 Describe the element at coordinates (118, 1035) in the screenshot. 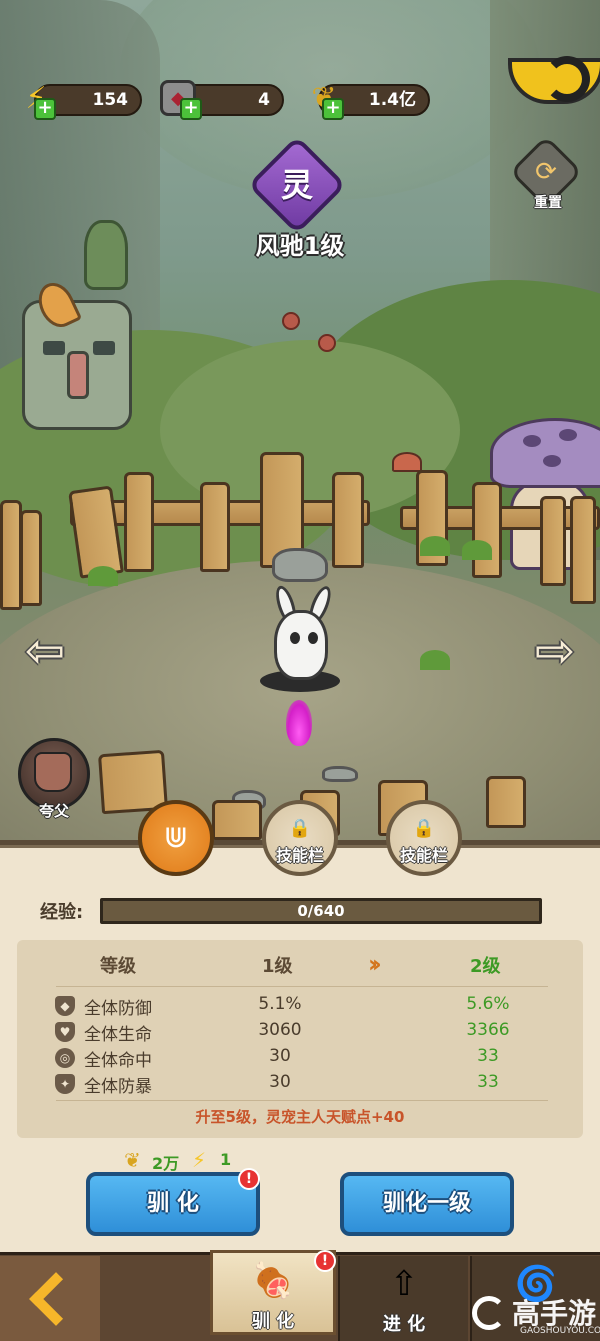

I see `stat-name: 全体生命` at that location.